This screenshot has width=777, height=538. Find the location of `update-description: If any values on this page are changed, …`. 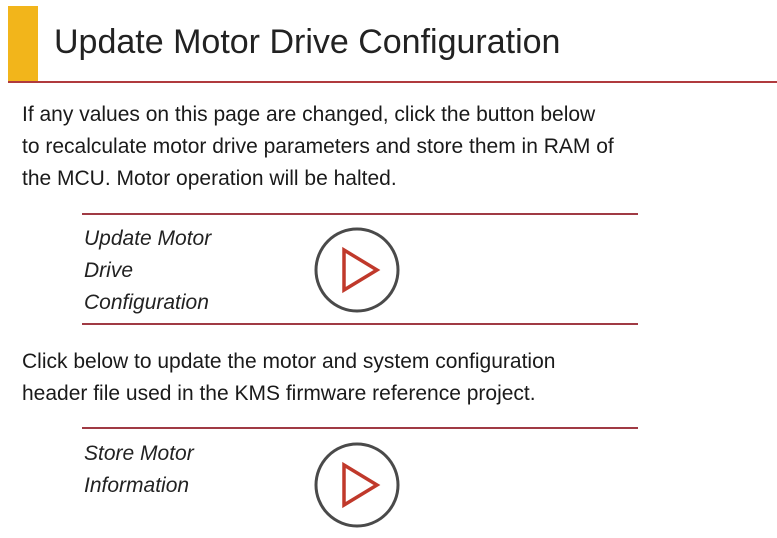

update-description: If any values on this page are changed, … is located at coordinates (318, 147).